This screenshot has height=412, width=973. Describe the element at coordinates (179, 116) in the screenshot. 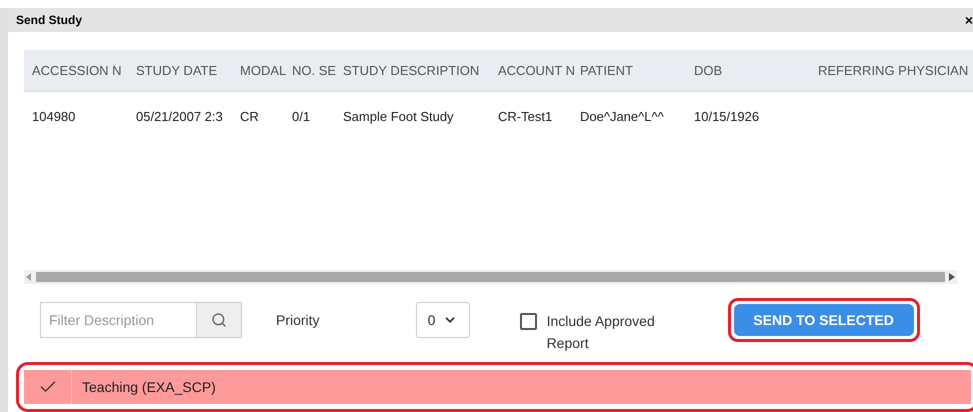

I see `table-cell: 05/21/2007 2:3` at that location.